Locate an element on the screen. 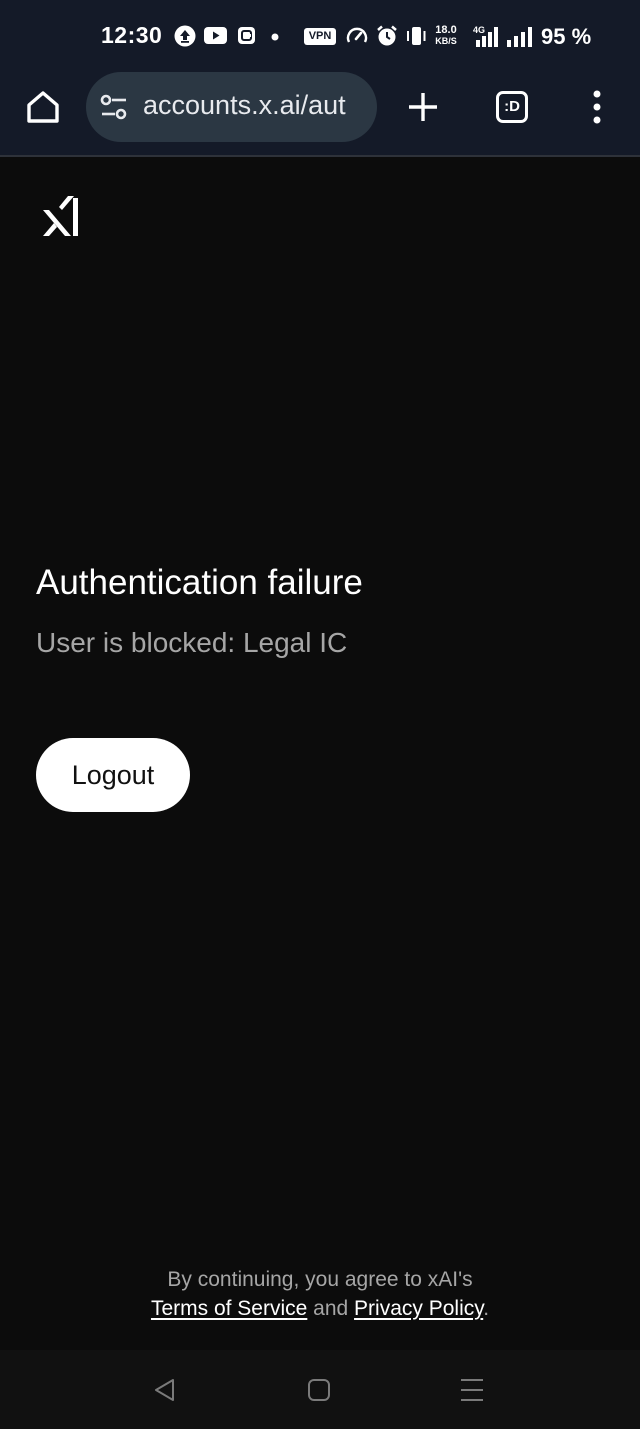  upload-icon is located at coordinates (185, 36).